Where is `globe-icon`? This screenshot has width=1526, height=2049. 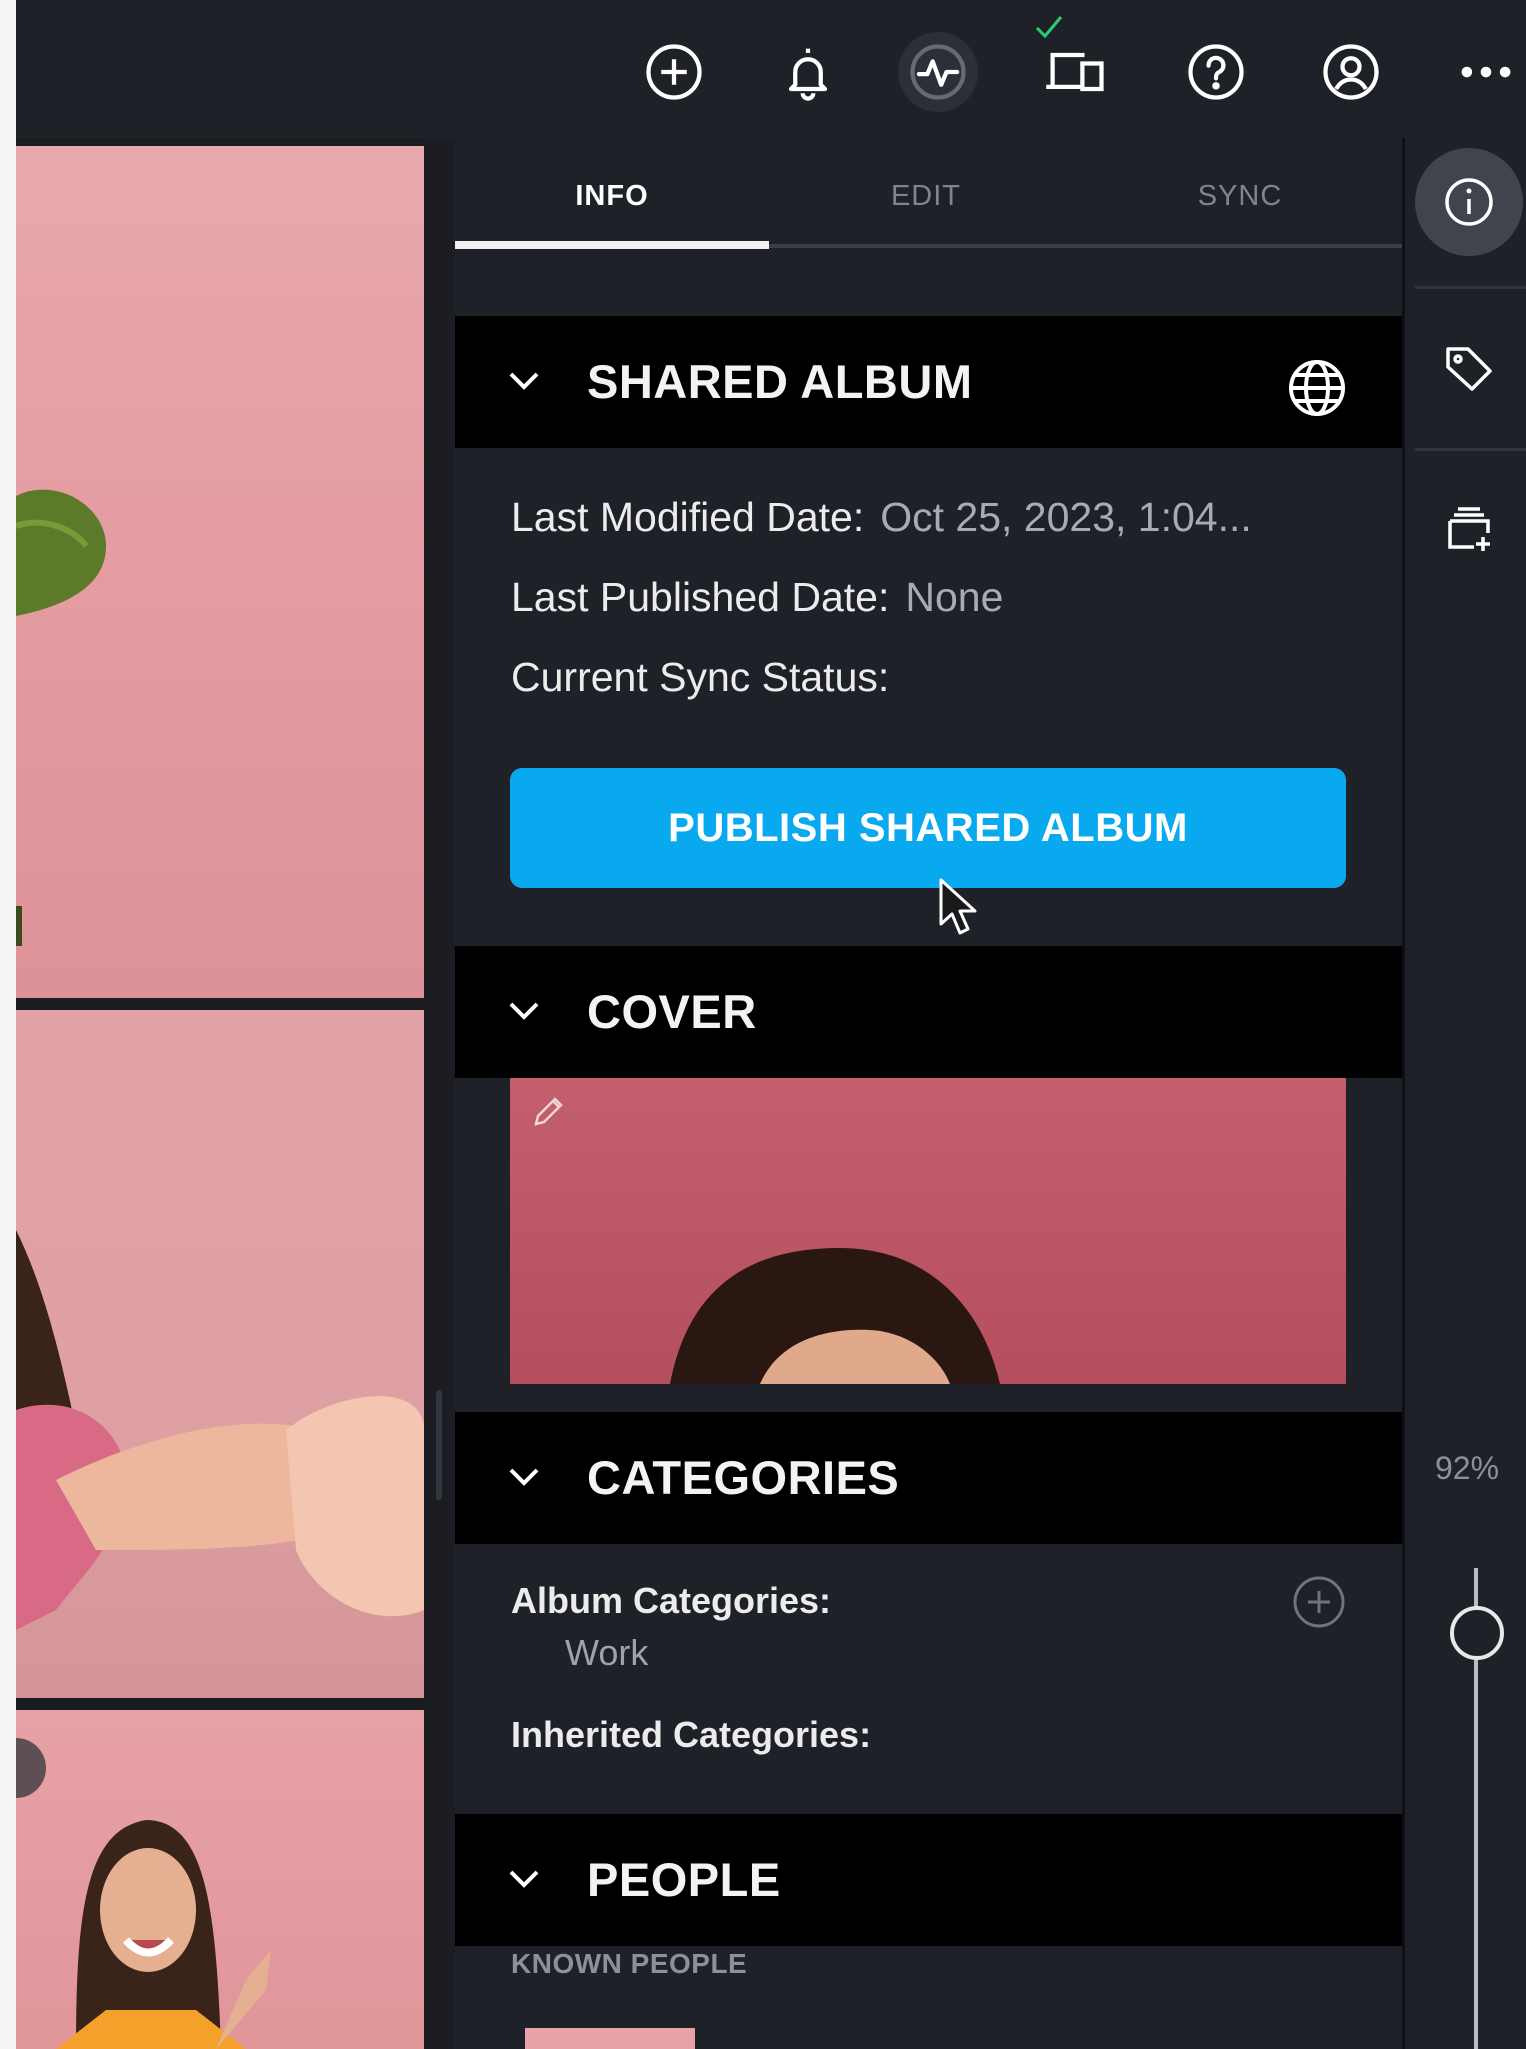
globe-icon is located at coordinates (1317, 388).